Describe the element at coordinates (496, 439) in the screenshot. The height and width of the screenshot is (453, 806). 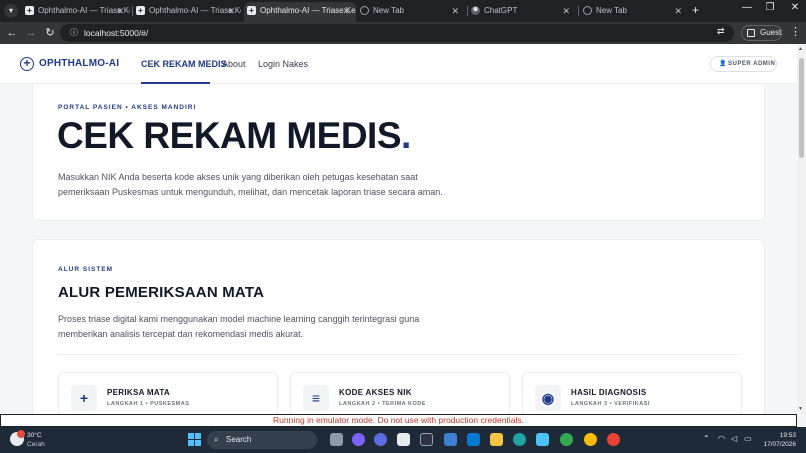
I see `file-explorer-icon` at that location.